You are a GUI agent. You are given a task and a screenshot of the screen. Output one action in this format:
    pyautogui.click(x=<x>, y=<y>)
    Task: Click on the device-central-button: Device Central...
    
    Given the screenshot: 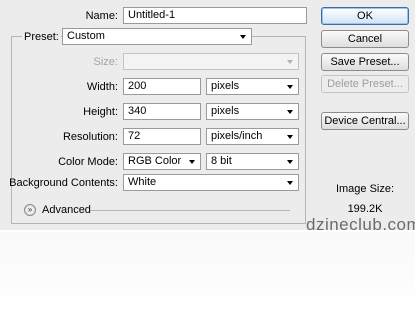 What is the action you would take?
    pyautogui.click(x=365, y=121)
    